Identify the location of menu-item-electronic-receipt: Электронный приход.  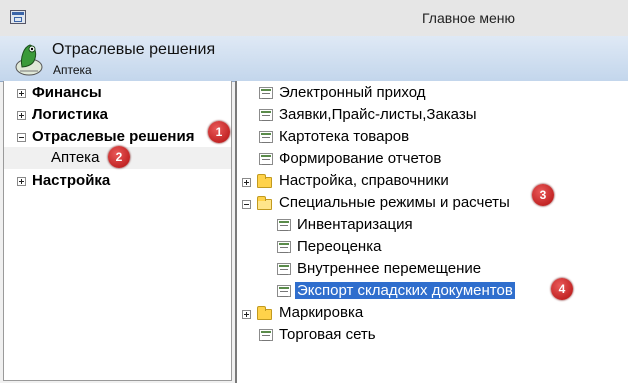
(352, 93).